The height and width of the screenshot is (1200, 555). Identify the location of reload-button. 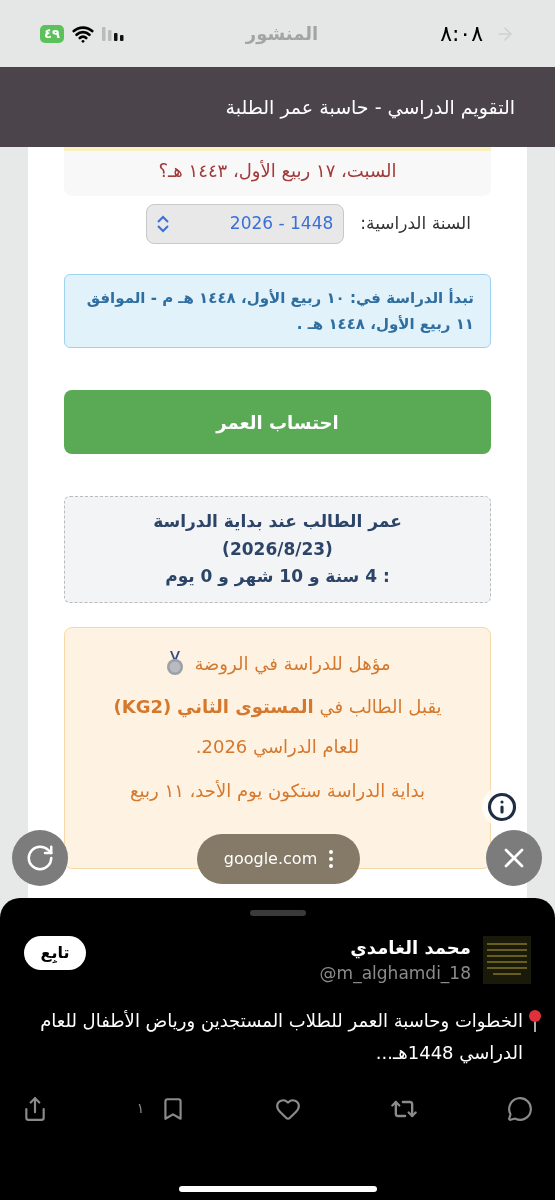
(40, 858).